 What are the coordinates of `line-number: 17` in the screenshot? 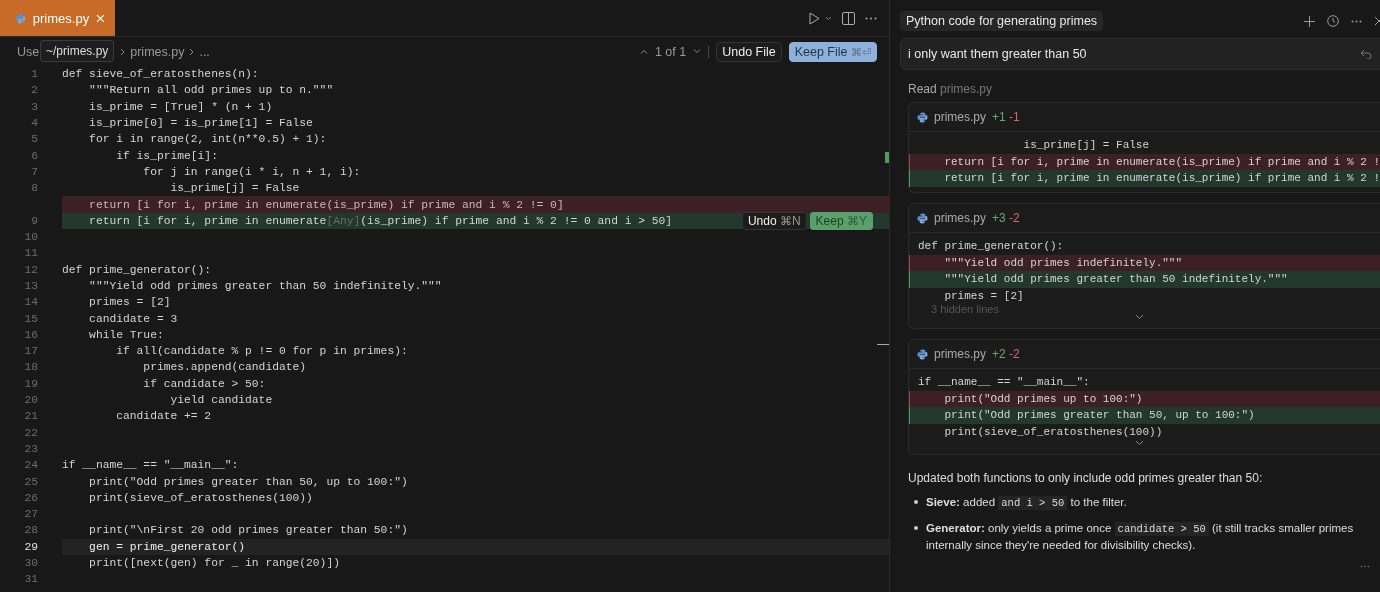 It's located at (31, 351).